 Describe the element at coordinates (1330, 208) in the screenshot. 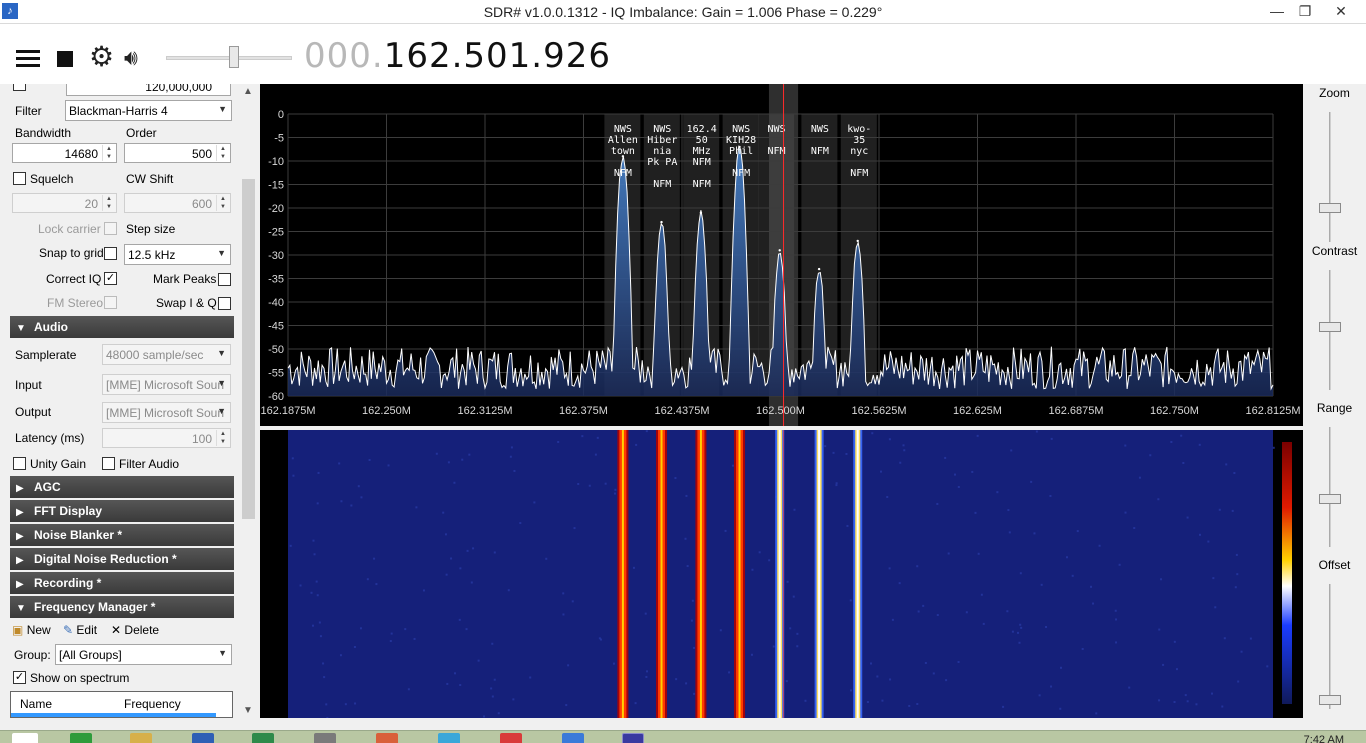

I see `zoom-slider-thumb` at that location.